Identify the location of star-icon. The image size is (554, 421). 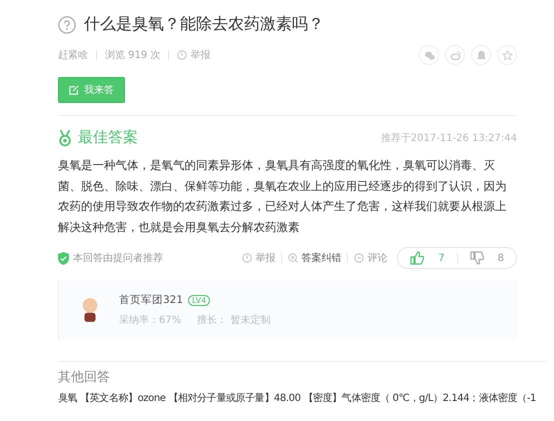
(507, 55).